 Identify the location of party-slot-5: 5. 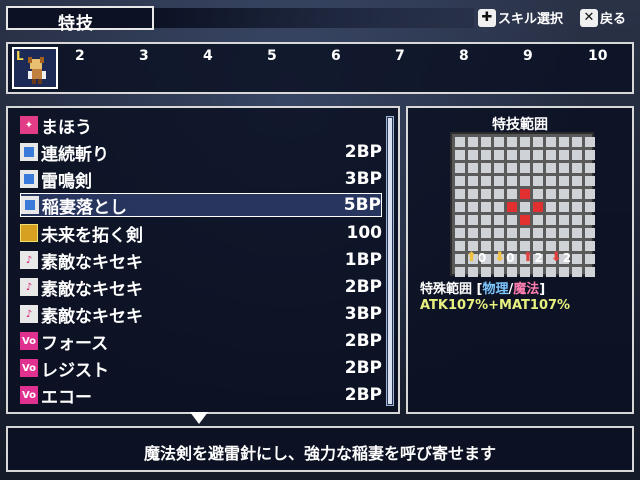
(272, 56).